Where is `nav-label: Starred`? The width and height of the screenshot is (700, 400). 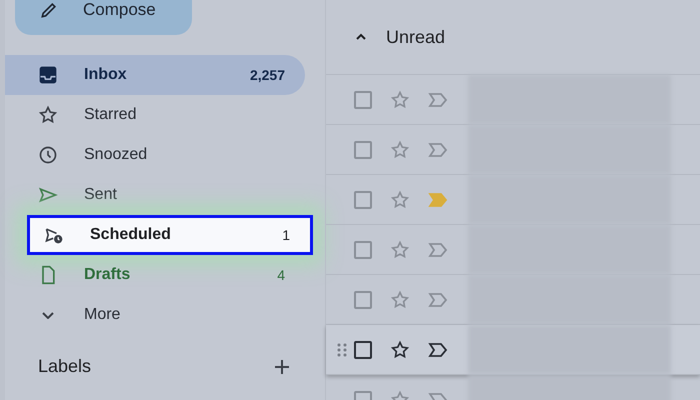
nav-label: Starred is located at coordinates (111, 115).